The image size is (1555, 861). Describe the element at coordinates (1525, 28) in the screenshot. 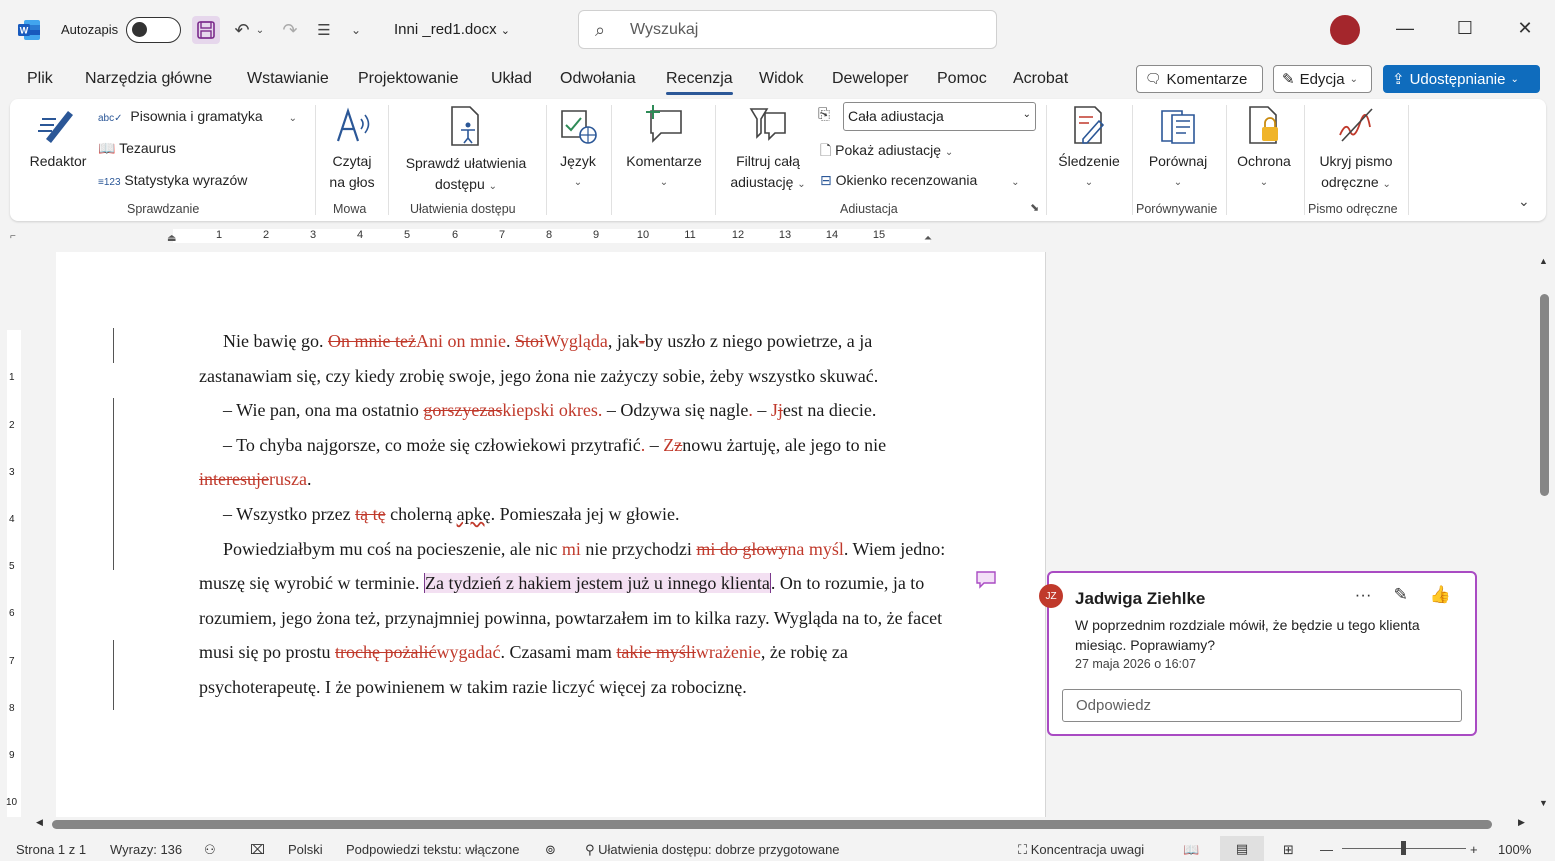

I see `close-icon: ✕` at that location.